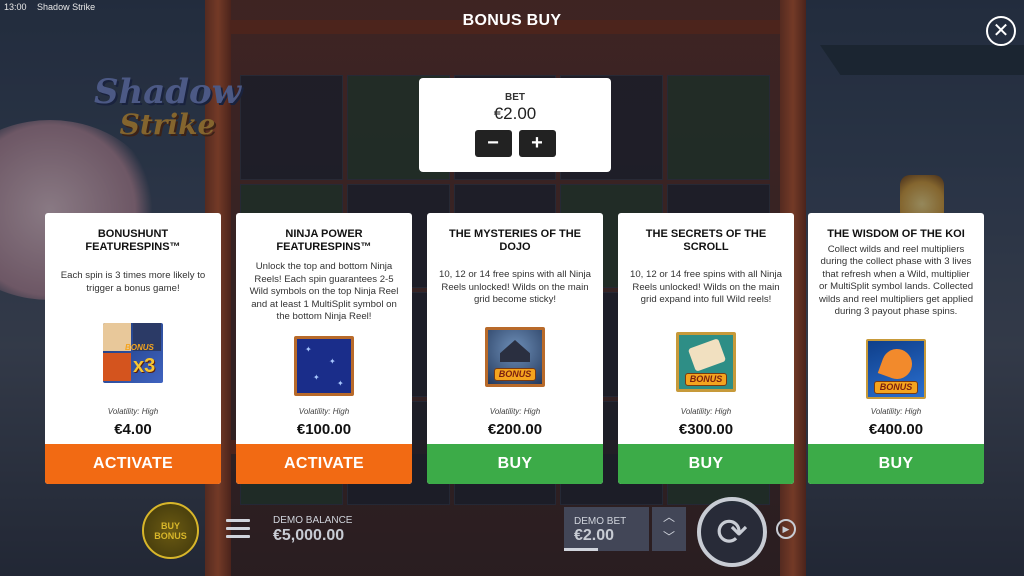 The height and width of the screenshot is (576, 1024). Describe the element at coordinates (594, 535) in the screenshot. I see `demo-bet-value: €2.00` at that location.